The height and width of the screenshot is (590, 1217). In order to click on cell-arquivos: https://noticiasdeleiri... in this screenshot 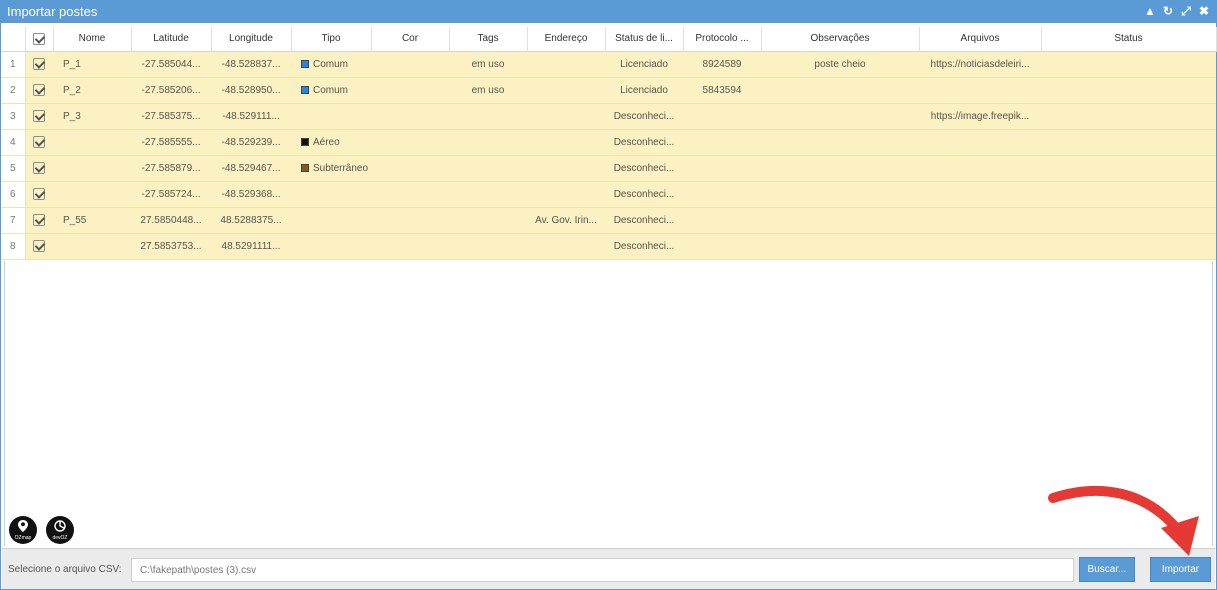, I will do `click(980, 64)`.